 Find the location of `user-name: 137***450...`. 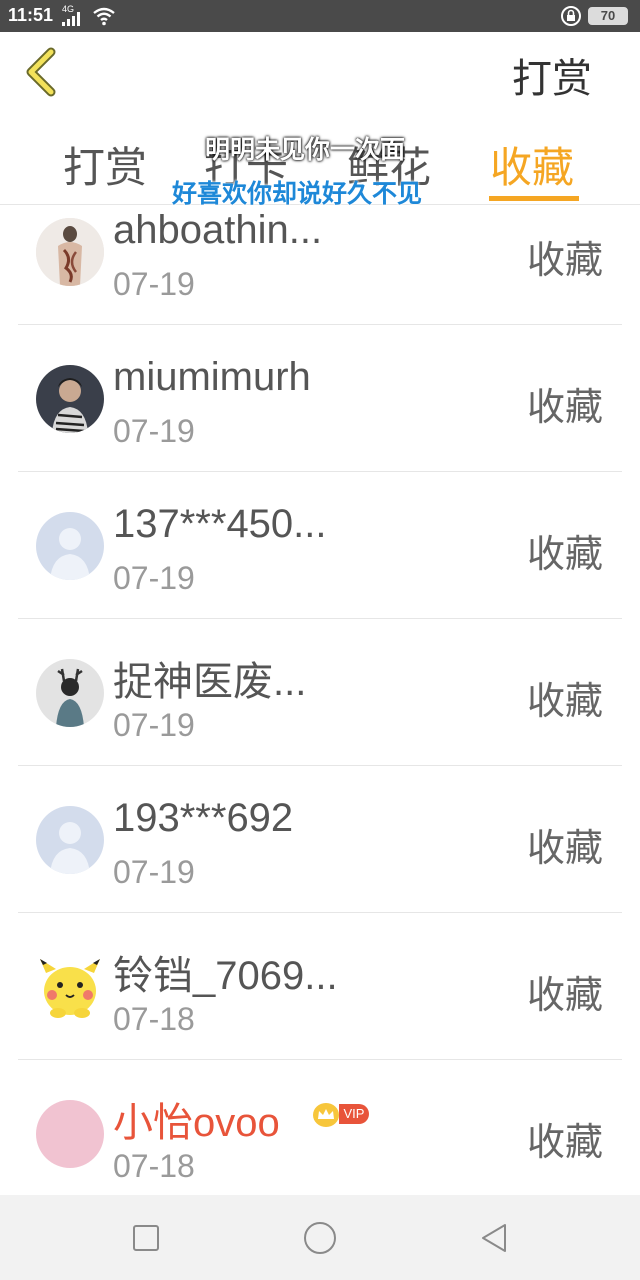

user-name: 137***450... is located at coordinates (220, 524).